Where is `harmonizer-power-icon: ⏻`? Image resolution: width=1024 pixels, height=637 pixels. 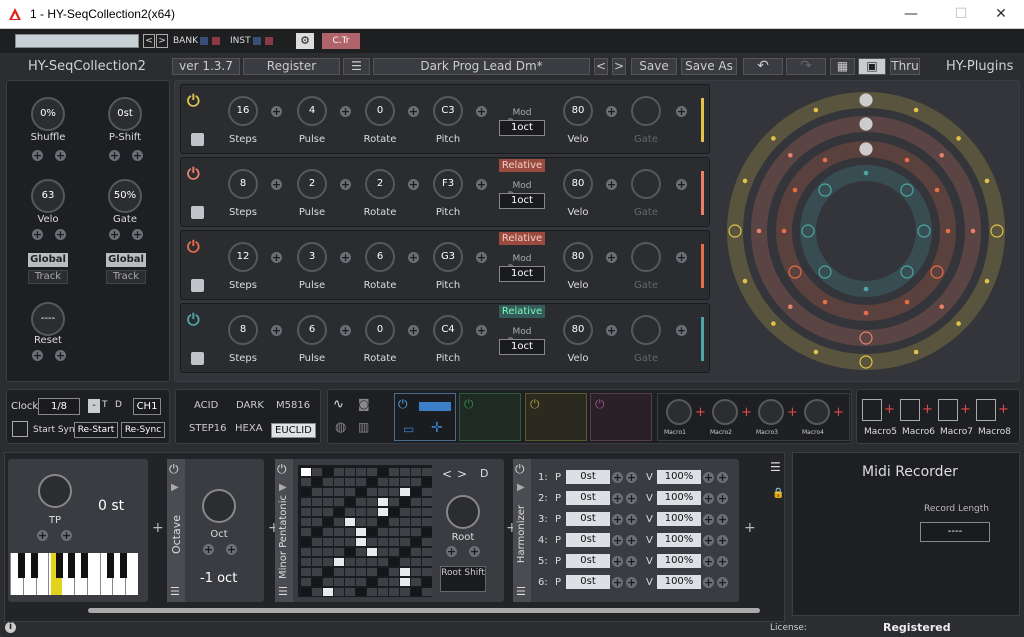
harmonizer-power-icon: ⏻ is located at coordinates (520, 469).